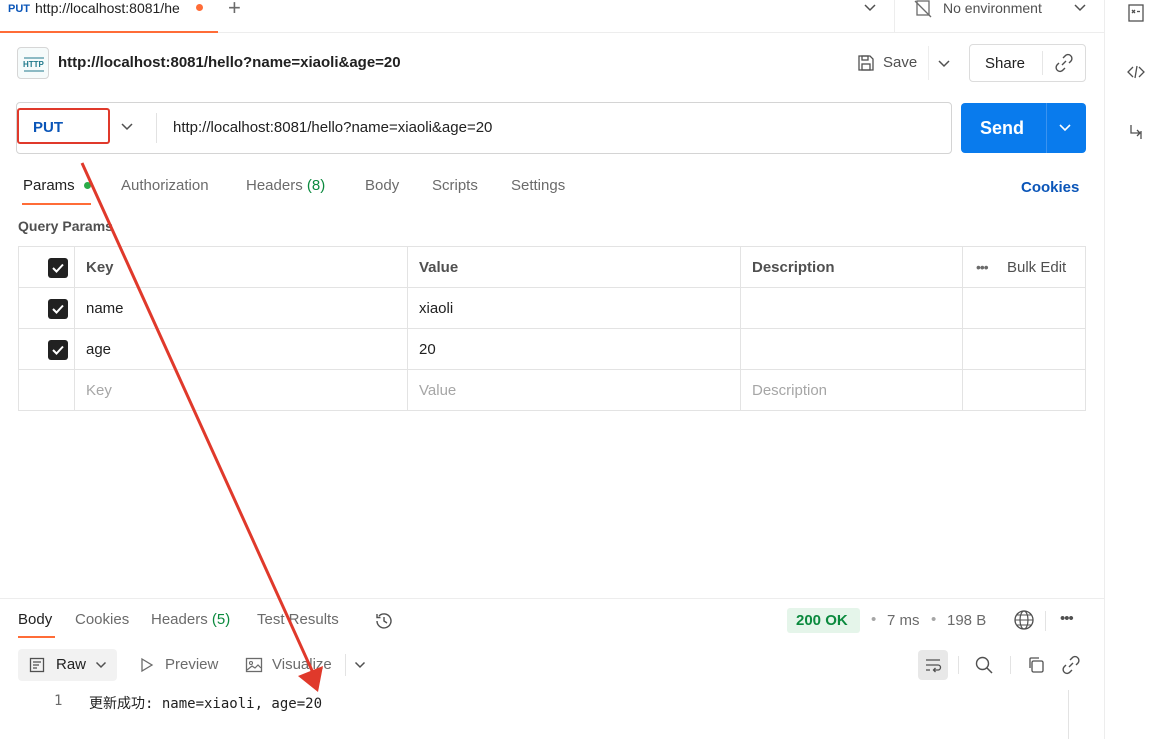 The height and width of the screenshot is (739, 1154). What do you see at coordinates (33, 63) in the screenshot?
I see `http-request-icon: HTTP` at bounding box center [33, 63].